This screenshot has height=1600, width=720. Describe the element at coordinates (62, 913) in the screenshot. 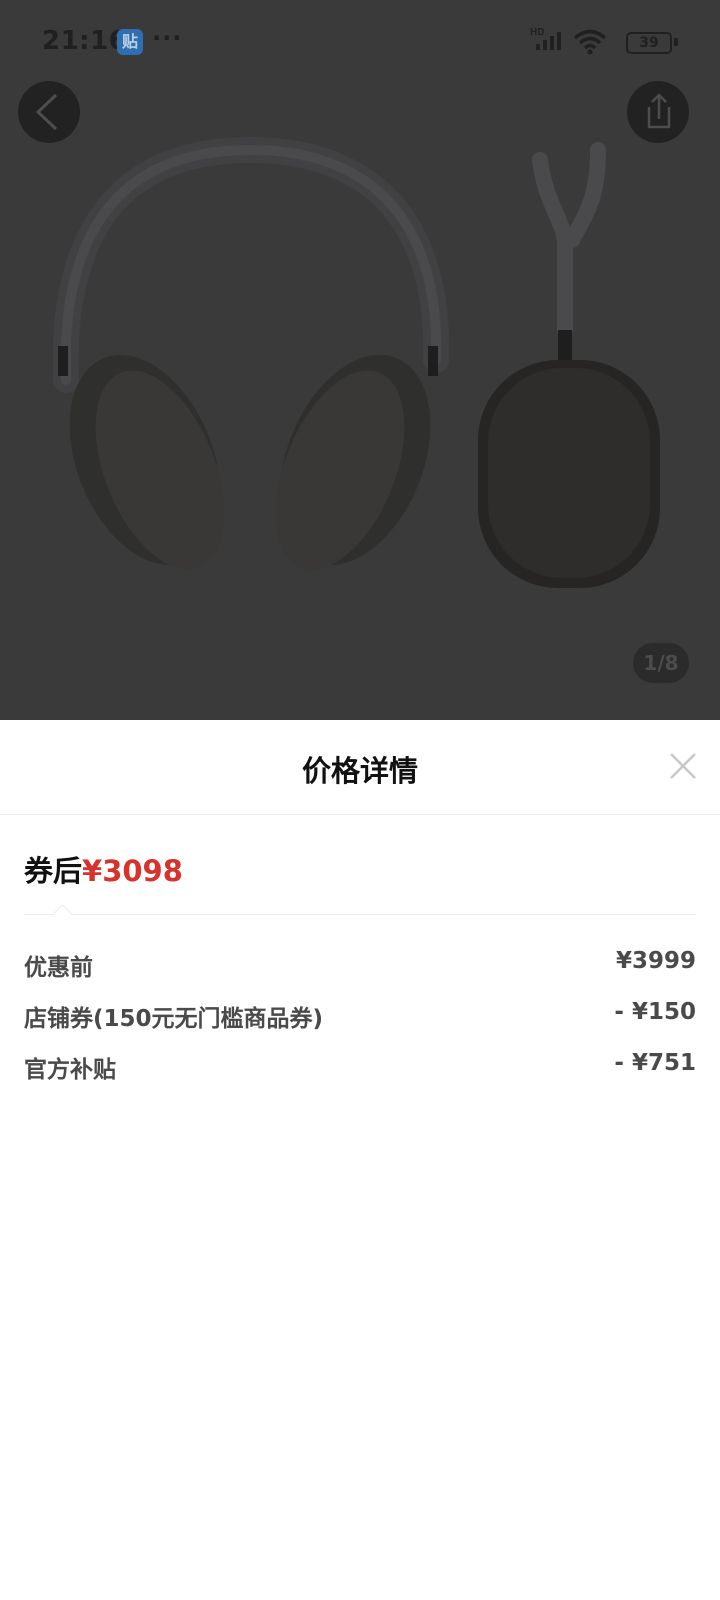

I see `divider-notch` at that location.